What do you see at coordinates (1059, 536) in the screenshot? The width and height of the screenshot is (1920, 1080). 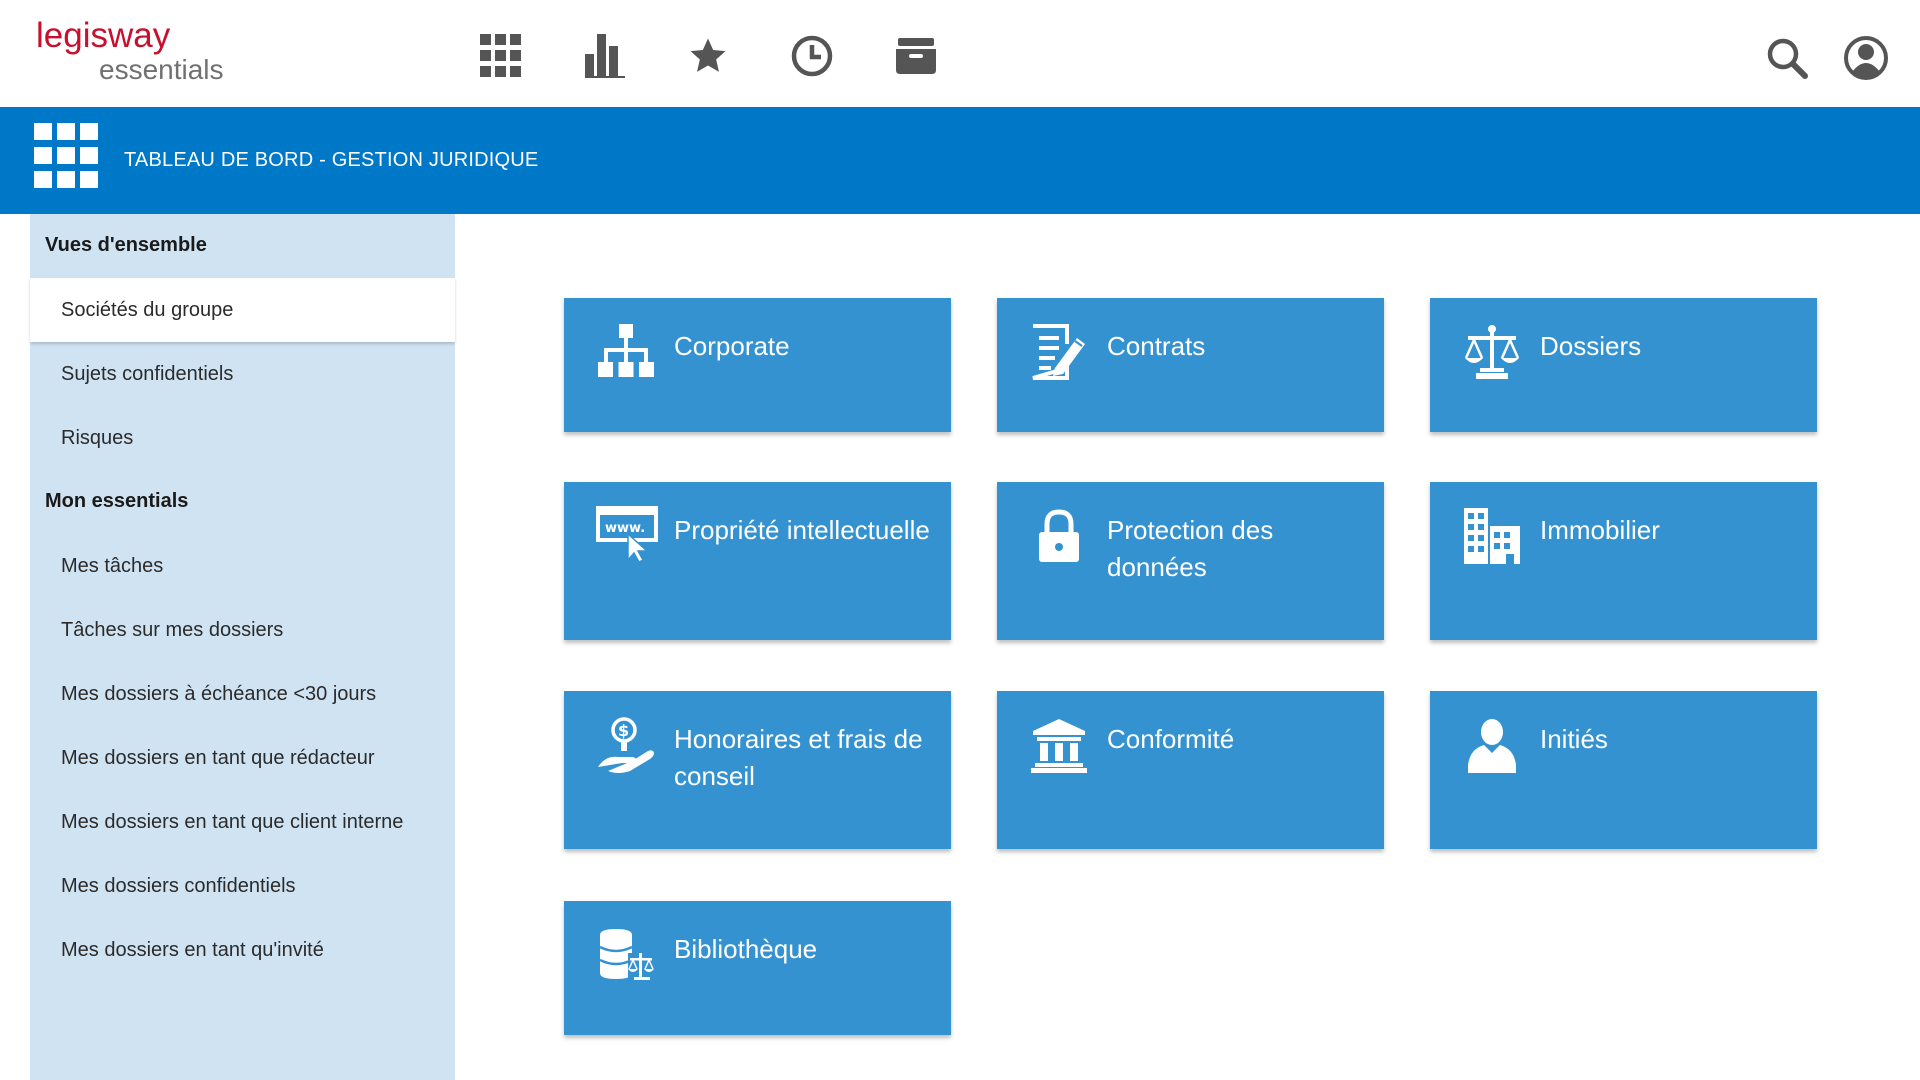 I see `padlock-icon` at bounding box center [1059, 536].